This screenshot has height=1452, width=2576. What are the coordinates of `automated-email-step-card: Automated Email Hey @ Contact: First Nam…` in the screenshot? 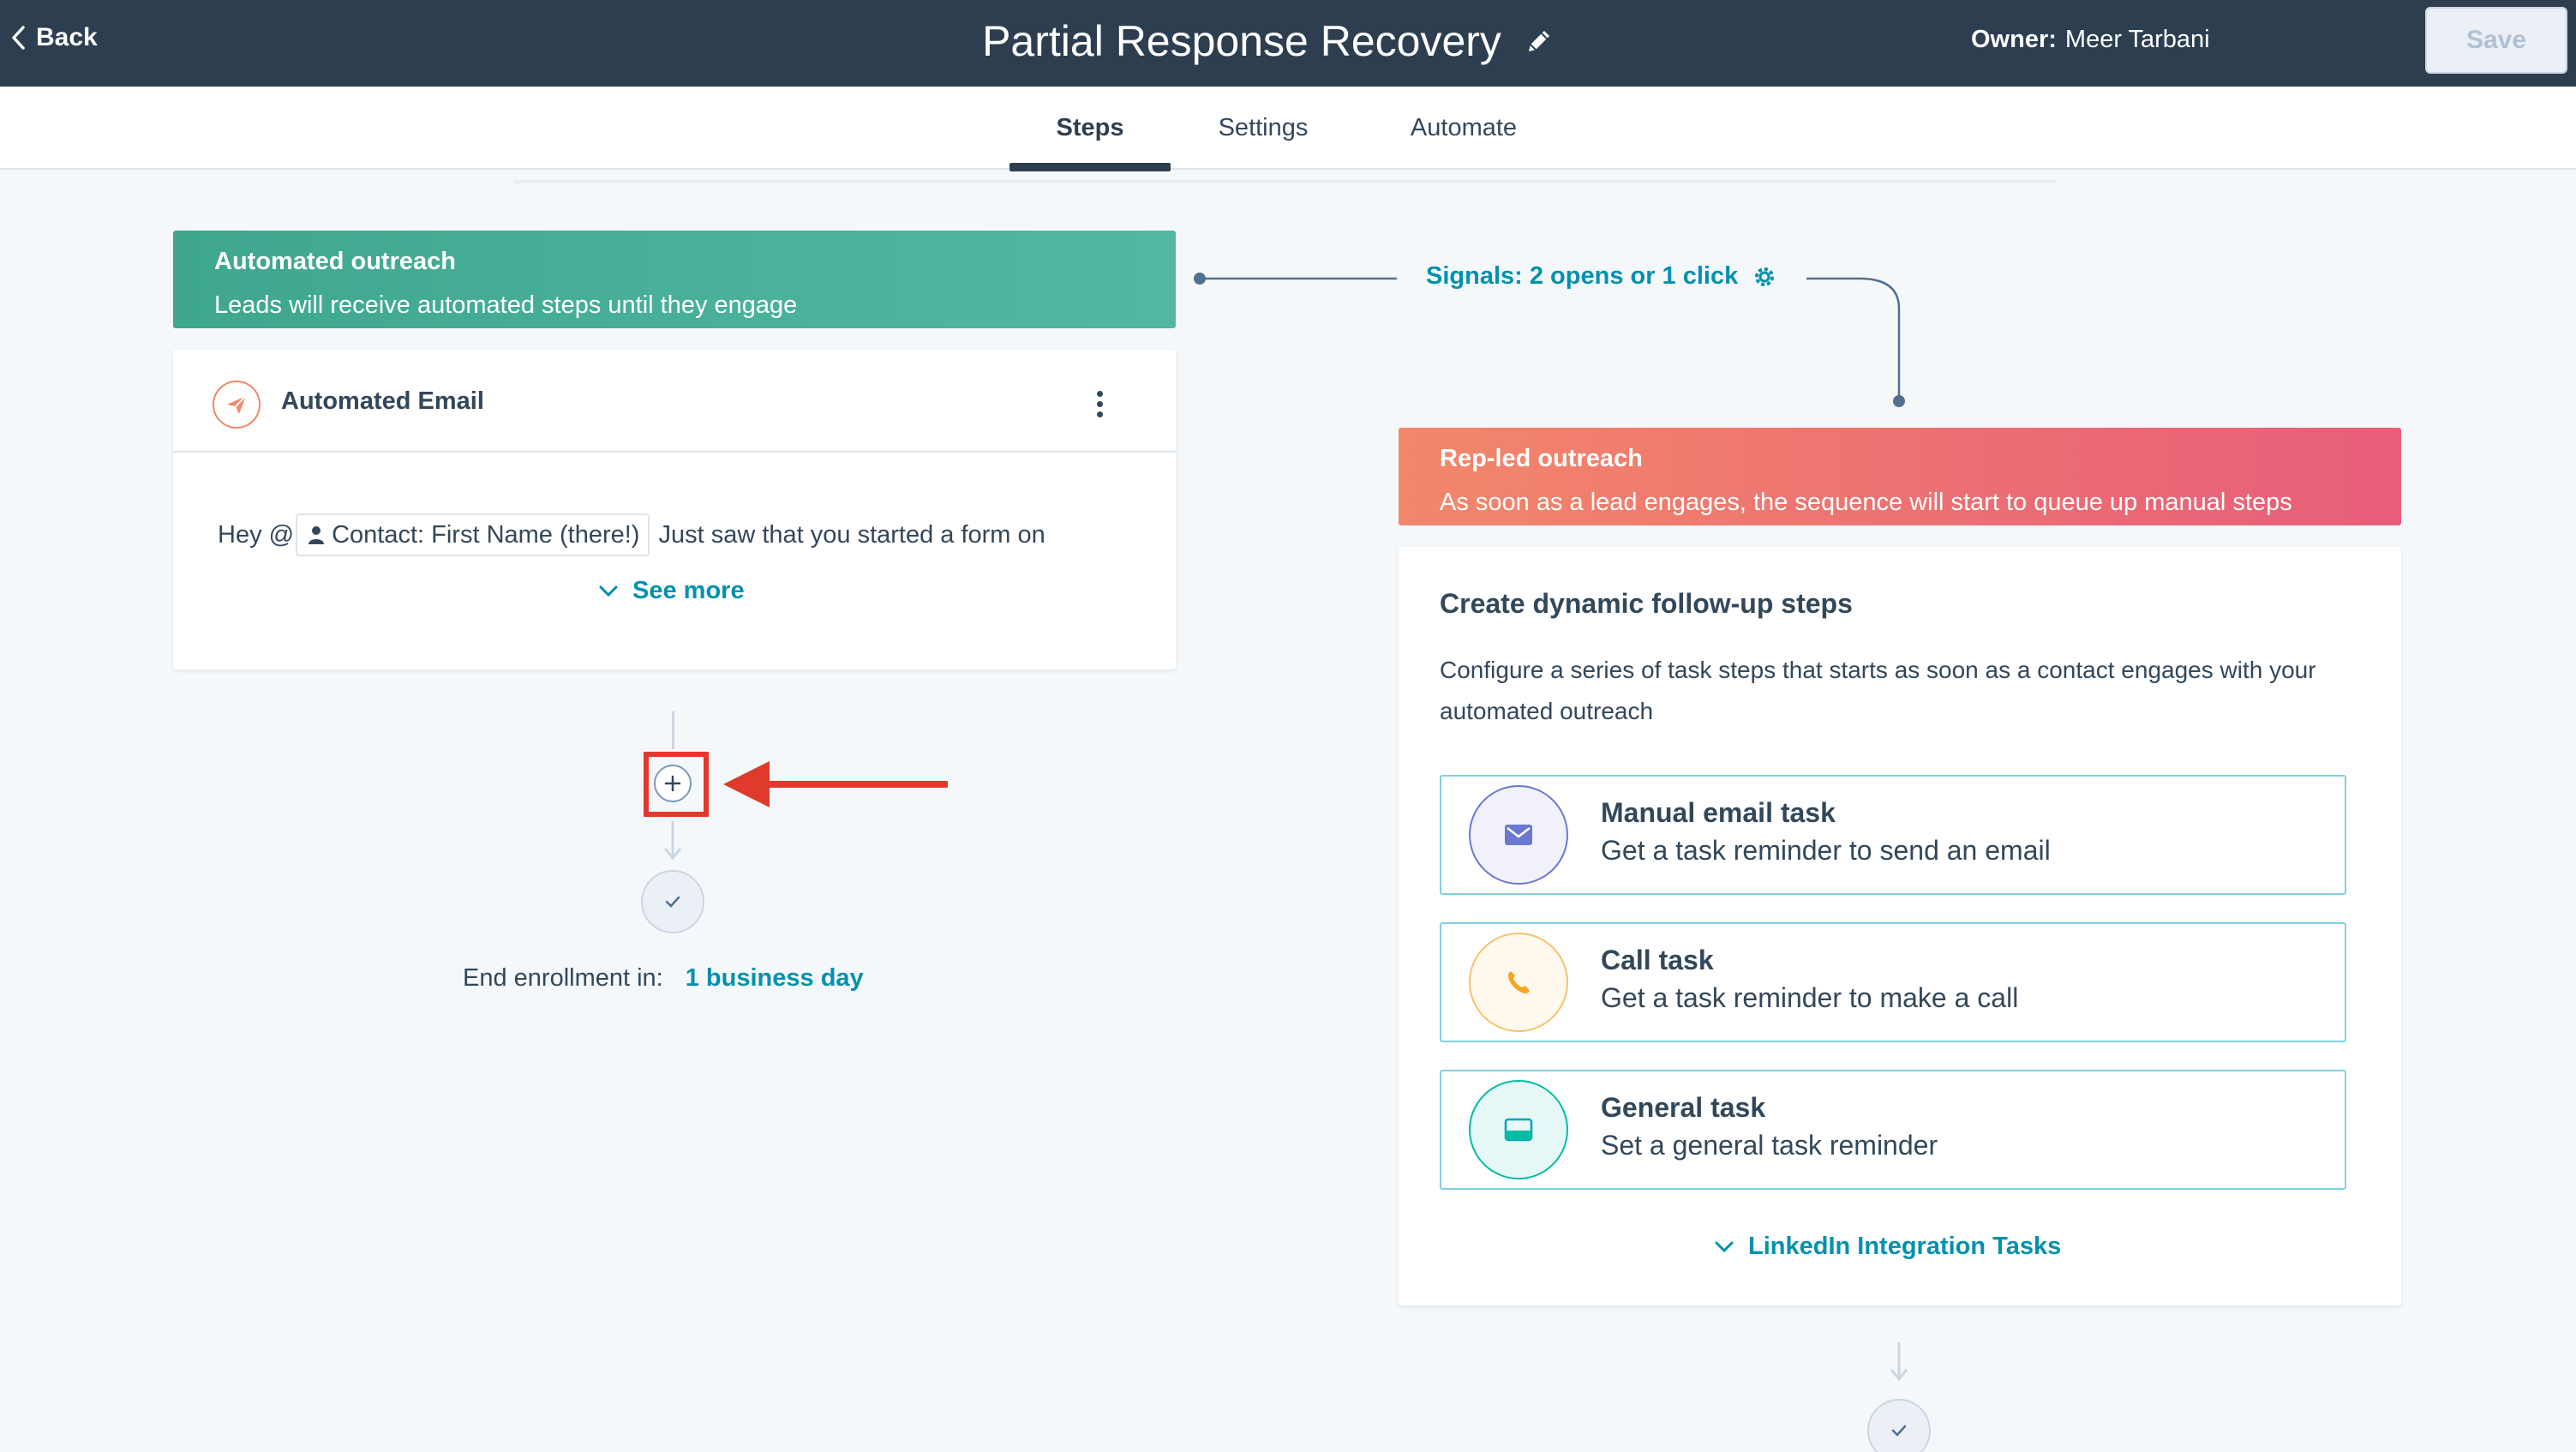 It's located at (674, 510).